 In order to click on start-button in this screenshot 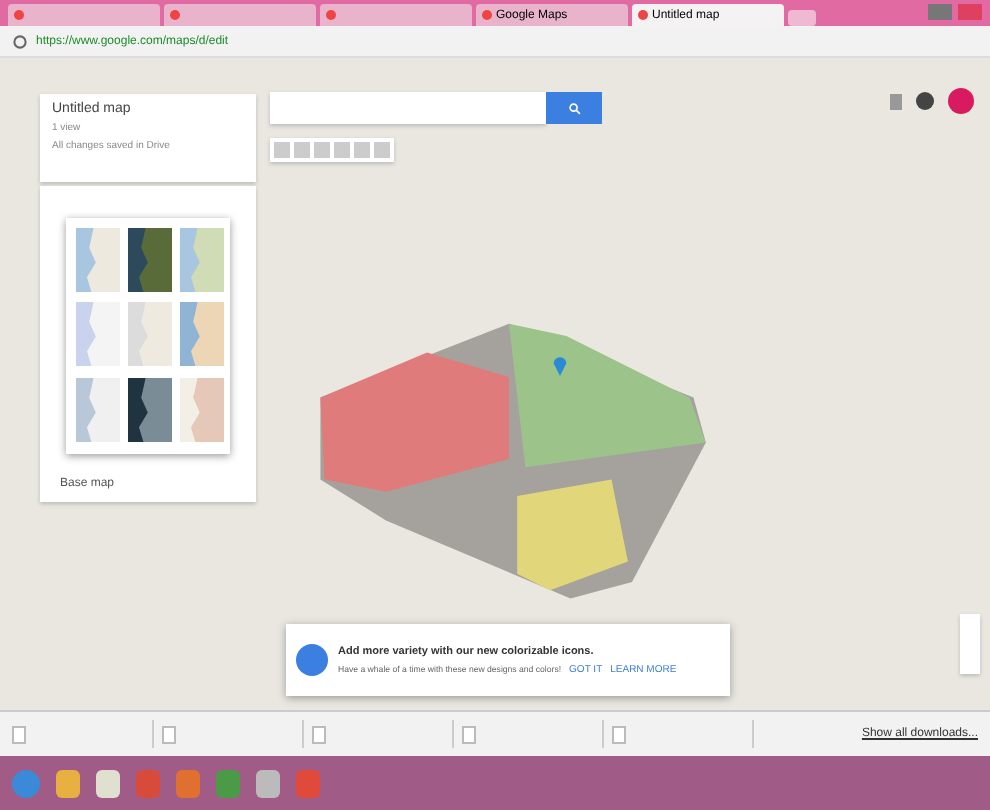, I will do `click(26, 783)`.